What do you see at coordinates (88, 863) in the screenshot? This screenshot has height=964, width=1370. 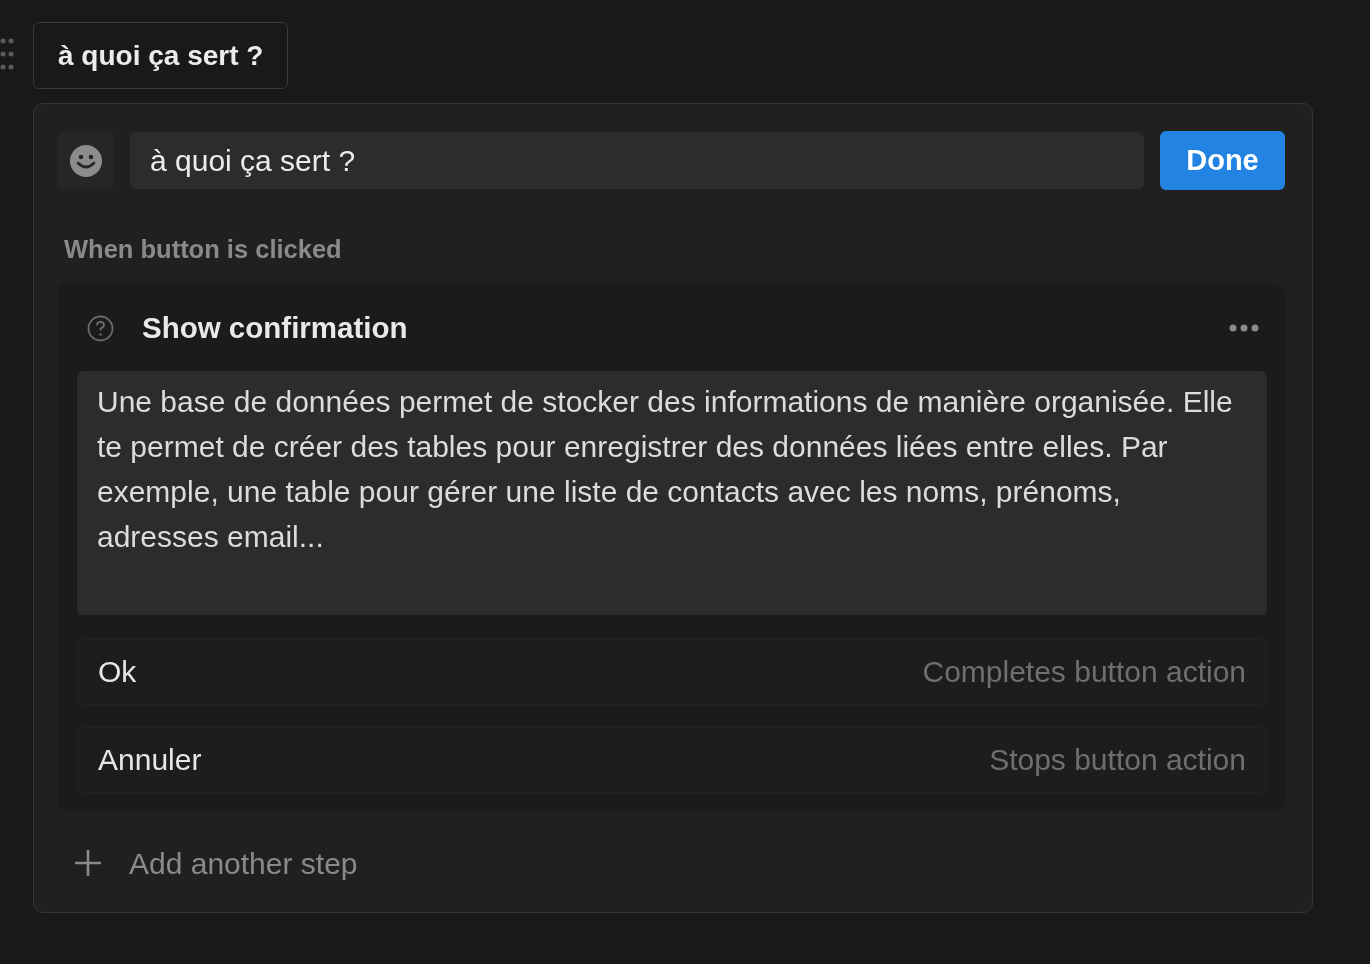 I see `plus-icon` at bounding box center [88, 863].